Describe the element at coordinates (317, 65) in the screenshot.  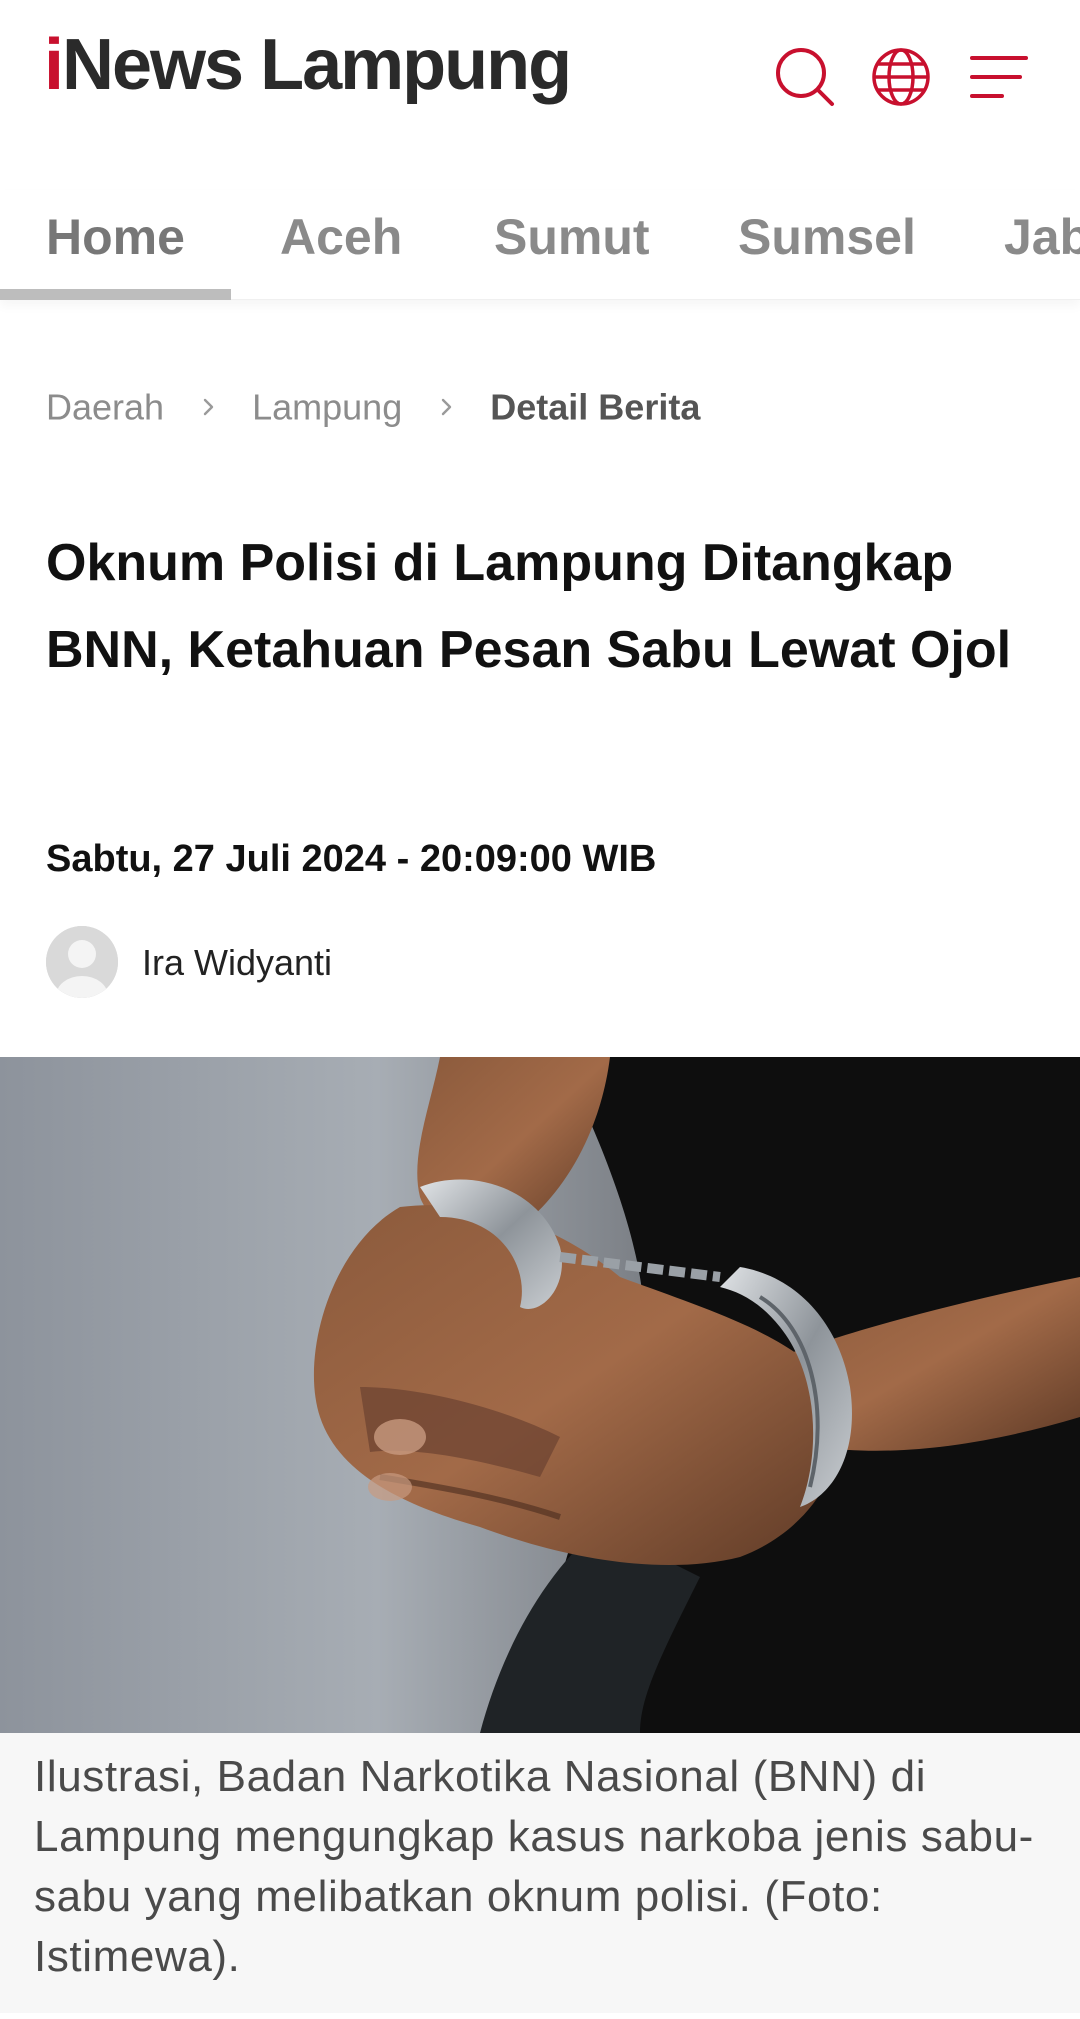
I see `logo-text: News Lampung` at that location.